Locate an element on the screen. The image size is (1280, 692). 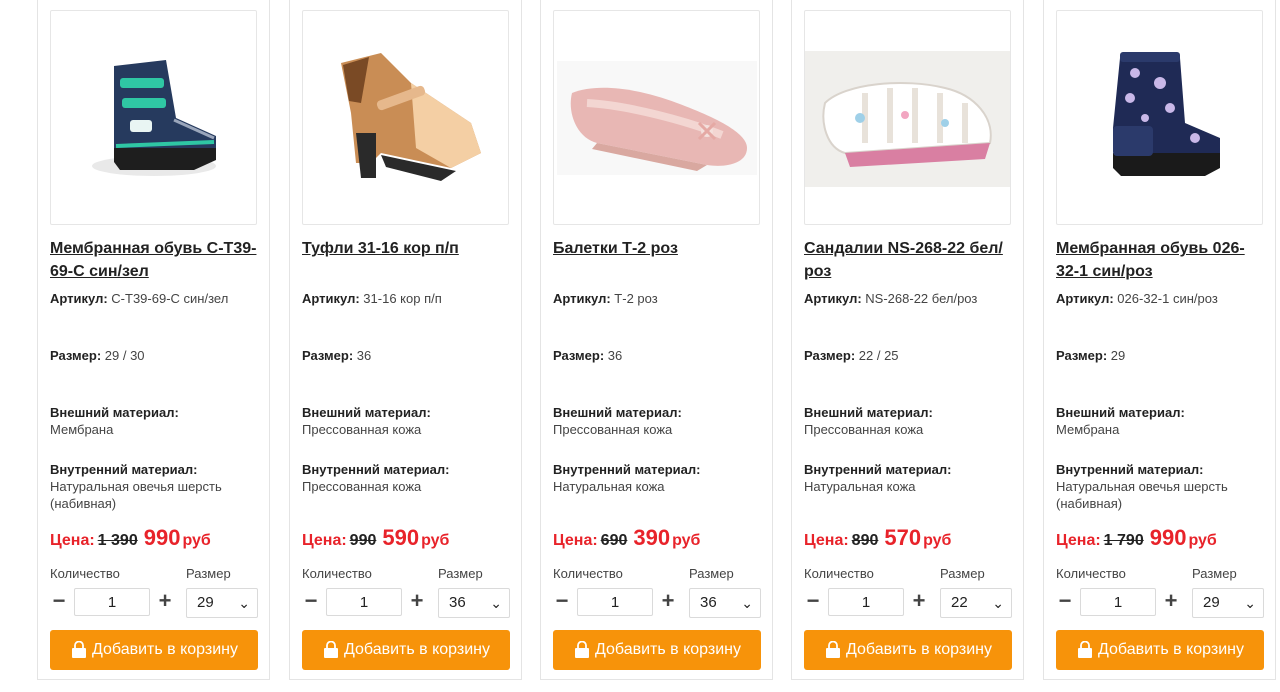
product-article: Артикул: 026-32-1 син/роз is located at coordinates (1137, 298).